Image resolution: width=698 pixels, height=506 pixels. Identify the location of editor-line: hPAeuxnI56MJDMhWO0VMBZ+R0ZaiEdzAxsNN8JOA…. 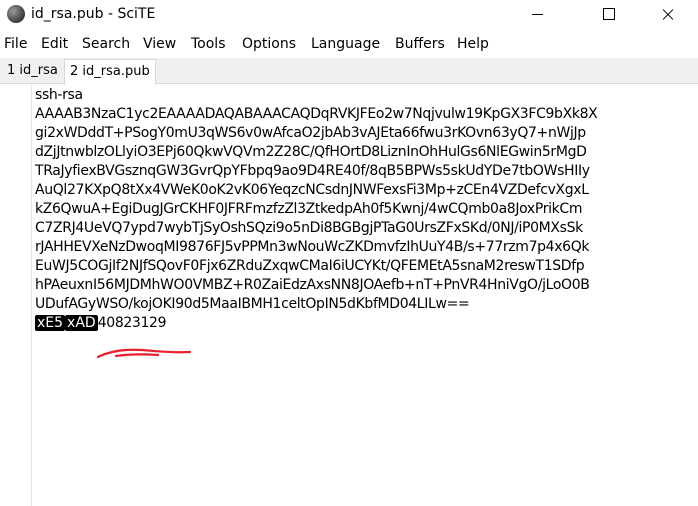
(312, 285).